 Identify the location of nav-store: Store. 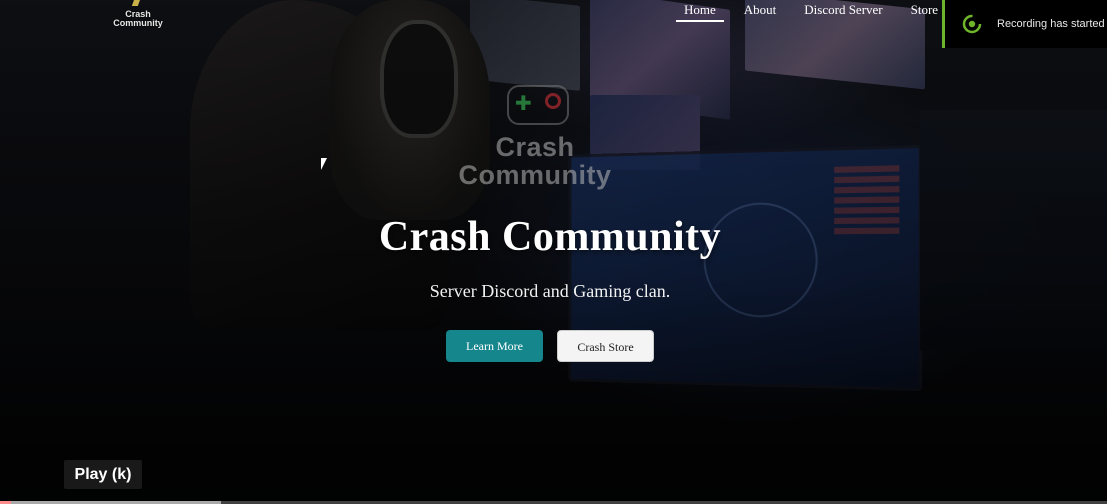
(924, 11).